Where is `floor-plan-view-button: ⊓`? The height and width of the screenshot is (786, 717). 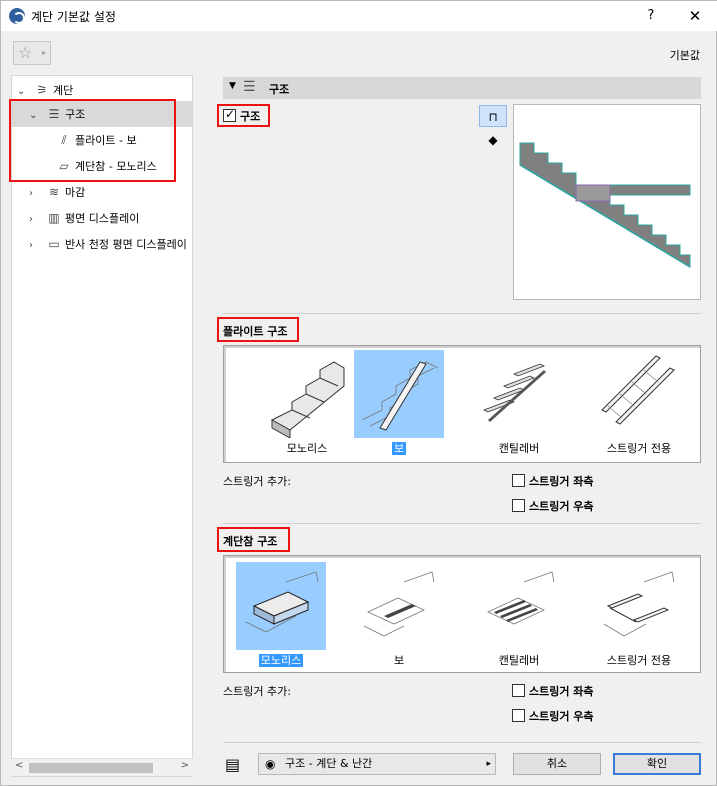 floor-plan-view-button: ⊓ is located at coordinates (493, 116).